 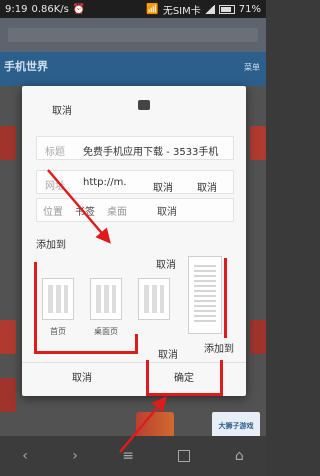 What do you see at coordinates (26, 66) in the screenshot?
I see `site-logo: 手机世界` at bounding box center [26, 66].